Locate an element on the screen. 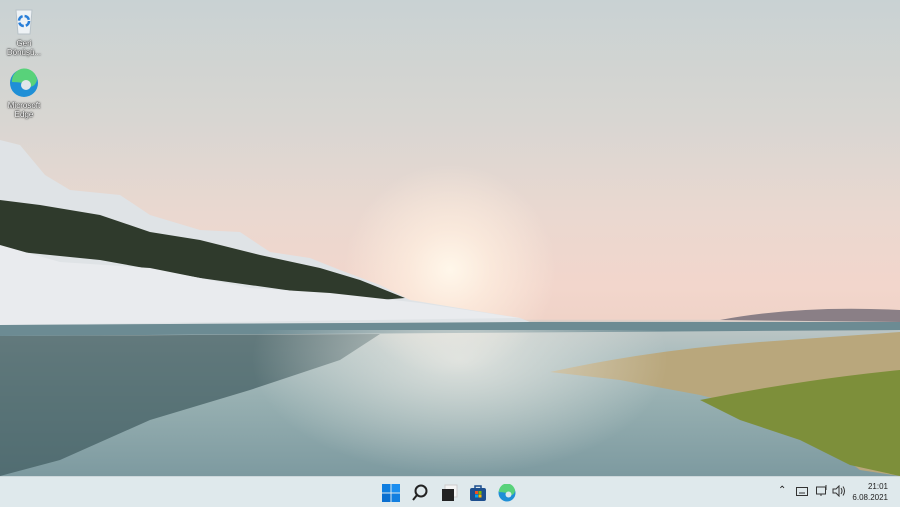 The height and width of the screenshot is (507, 900). store-button is located at coordinates (478, 493).